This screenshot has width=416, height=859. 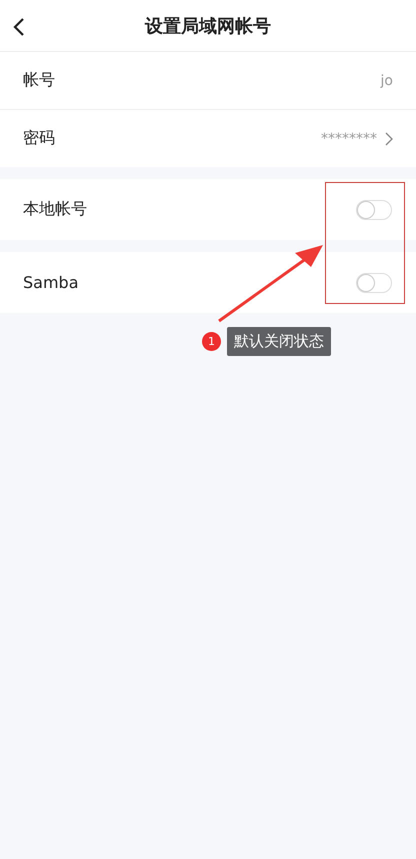 What do you see at coordinates (349, 138) in the screenshot?
I see `row-value: ********` at bounding box center [349, 138].